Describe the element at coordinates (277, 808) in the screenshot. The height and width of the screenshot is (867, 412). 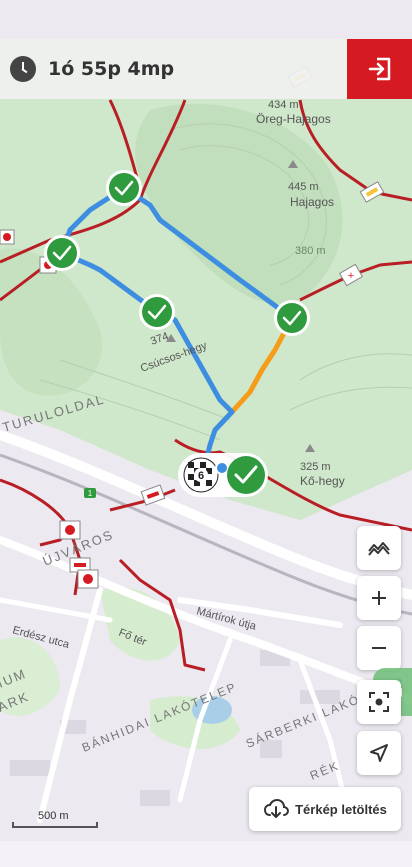
I see `cloud-download-icon` at that location.